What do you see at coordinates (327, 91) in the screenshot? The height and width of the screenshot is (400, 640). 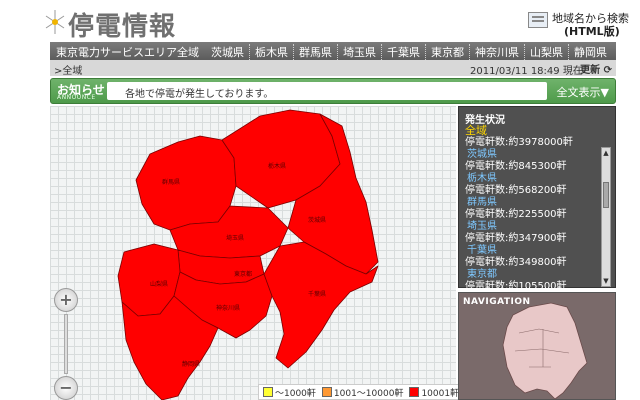 I see `announcement-text: 各地で停電が発生しております。` at bounding box center [327, 91].